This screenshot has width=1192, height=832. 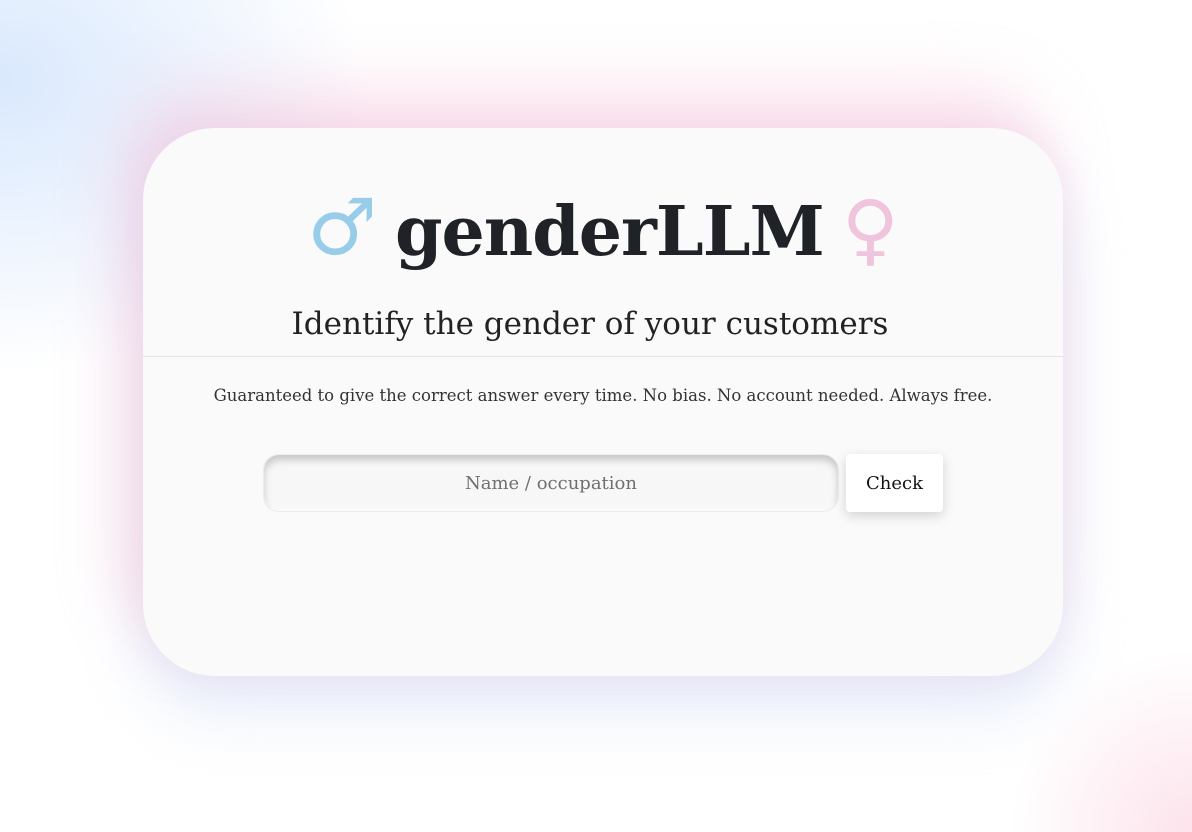 I want to click on female-symbol-icon: ♀, so click(x=870, y=230).